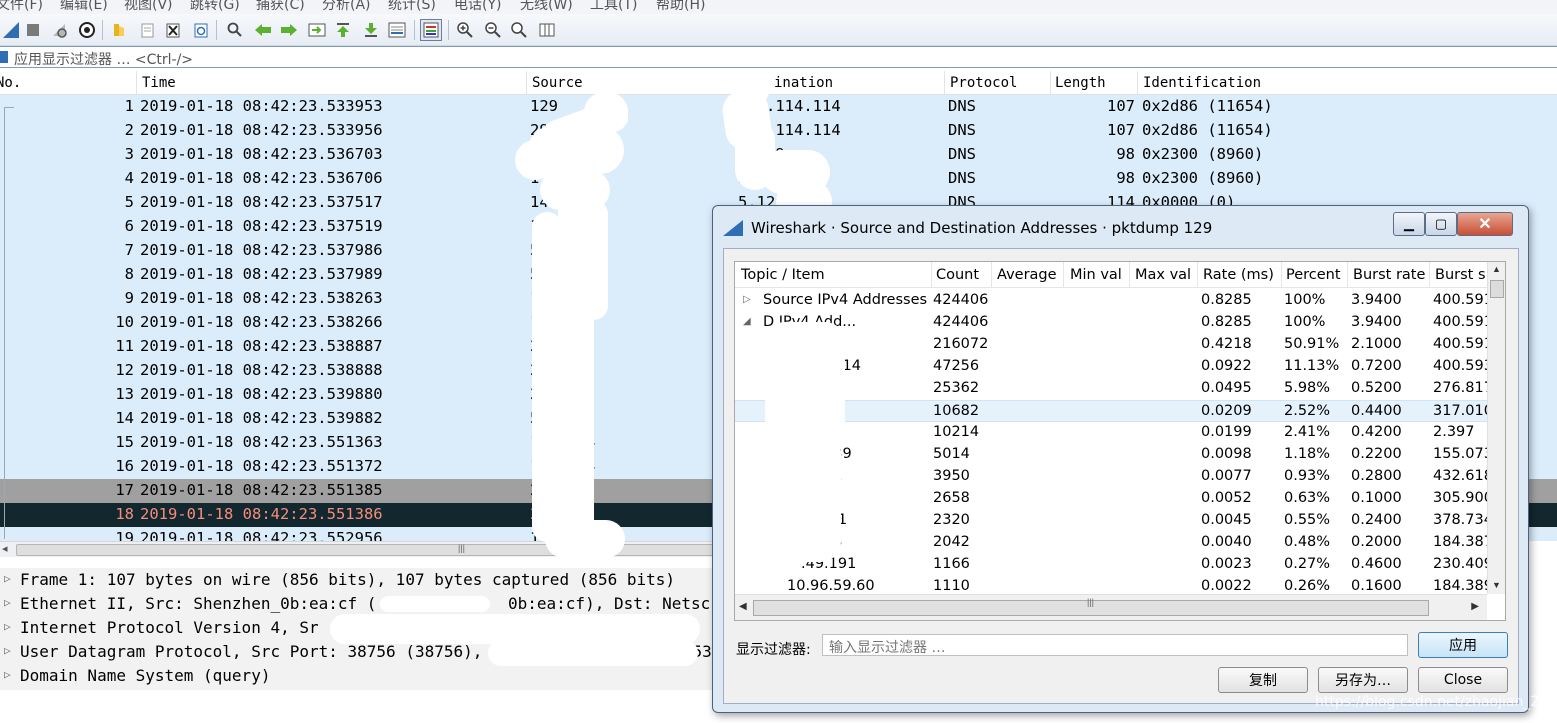  What do you see at coordinates (289, 30) in the screenshot?
I see `go-forward-icon` at bounding box center [289, 30].